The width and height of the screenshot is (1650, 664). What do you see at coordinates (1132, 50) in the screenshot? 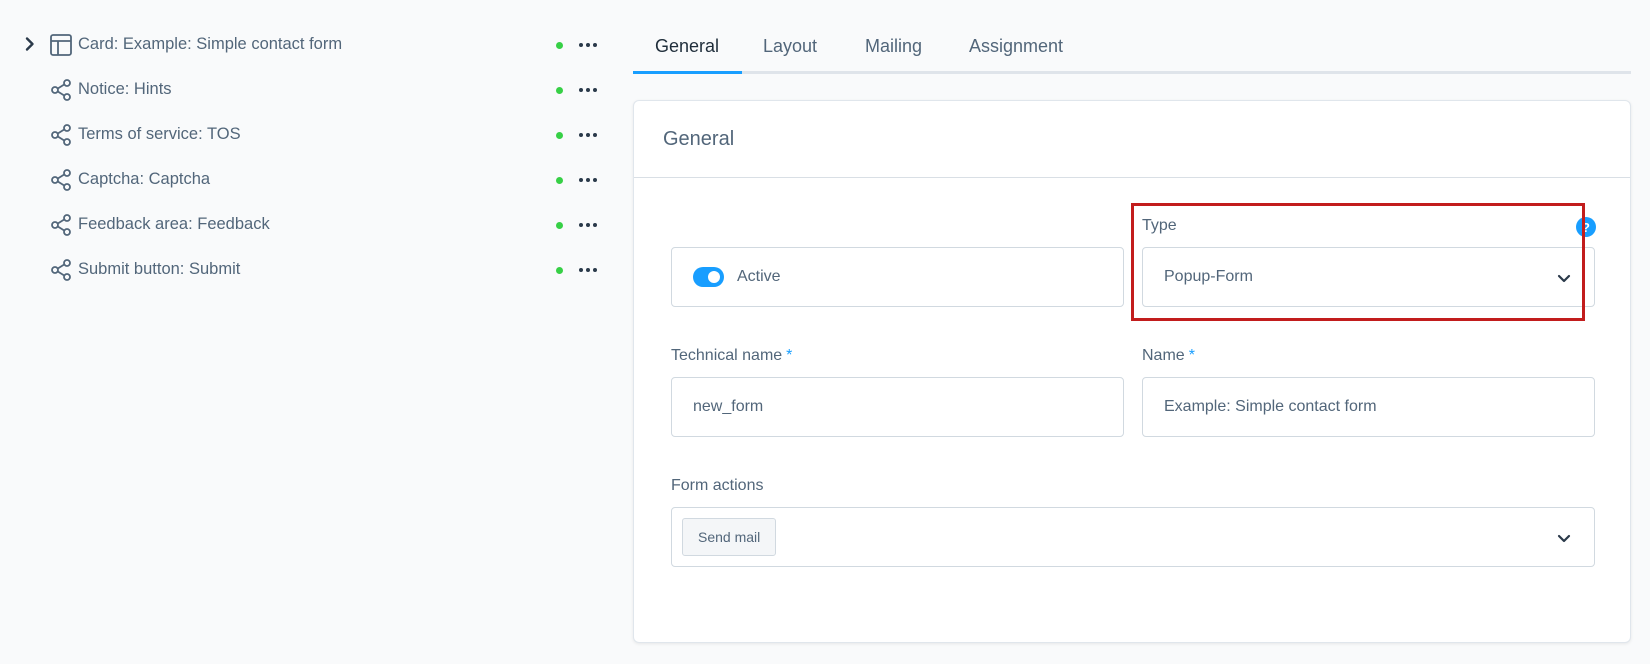
I see `tab-bar: General Layout Mailing Assignment` at bounding box center [1132, 50].